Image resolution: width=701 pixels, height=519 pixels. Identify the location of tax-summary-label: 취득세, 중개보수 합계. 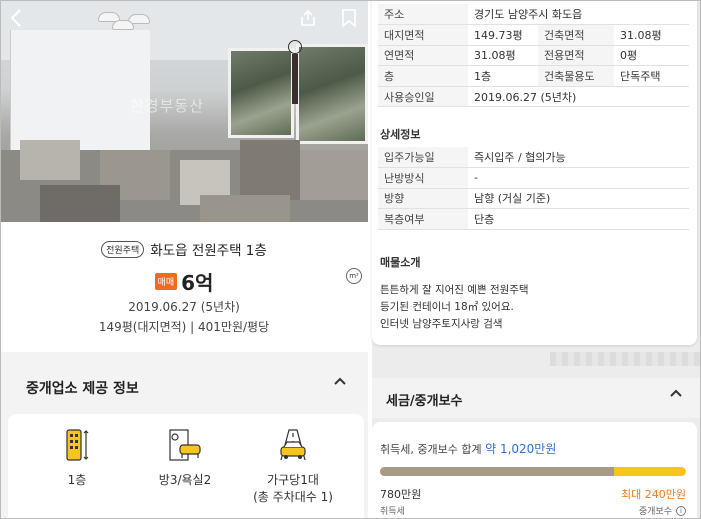
(431, 449).